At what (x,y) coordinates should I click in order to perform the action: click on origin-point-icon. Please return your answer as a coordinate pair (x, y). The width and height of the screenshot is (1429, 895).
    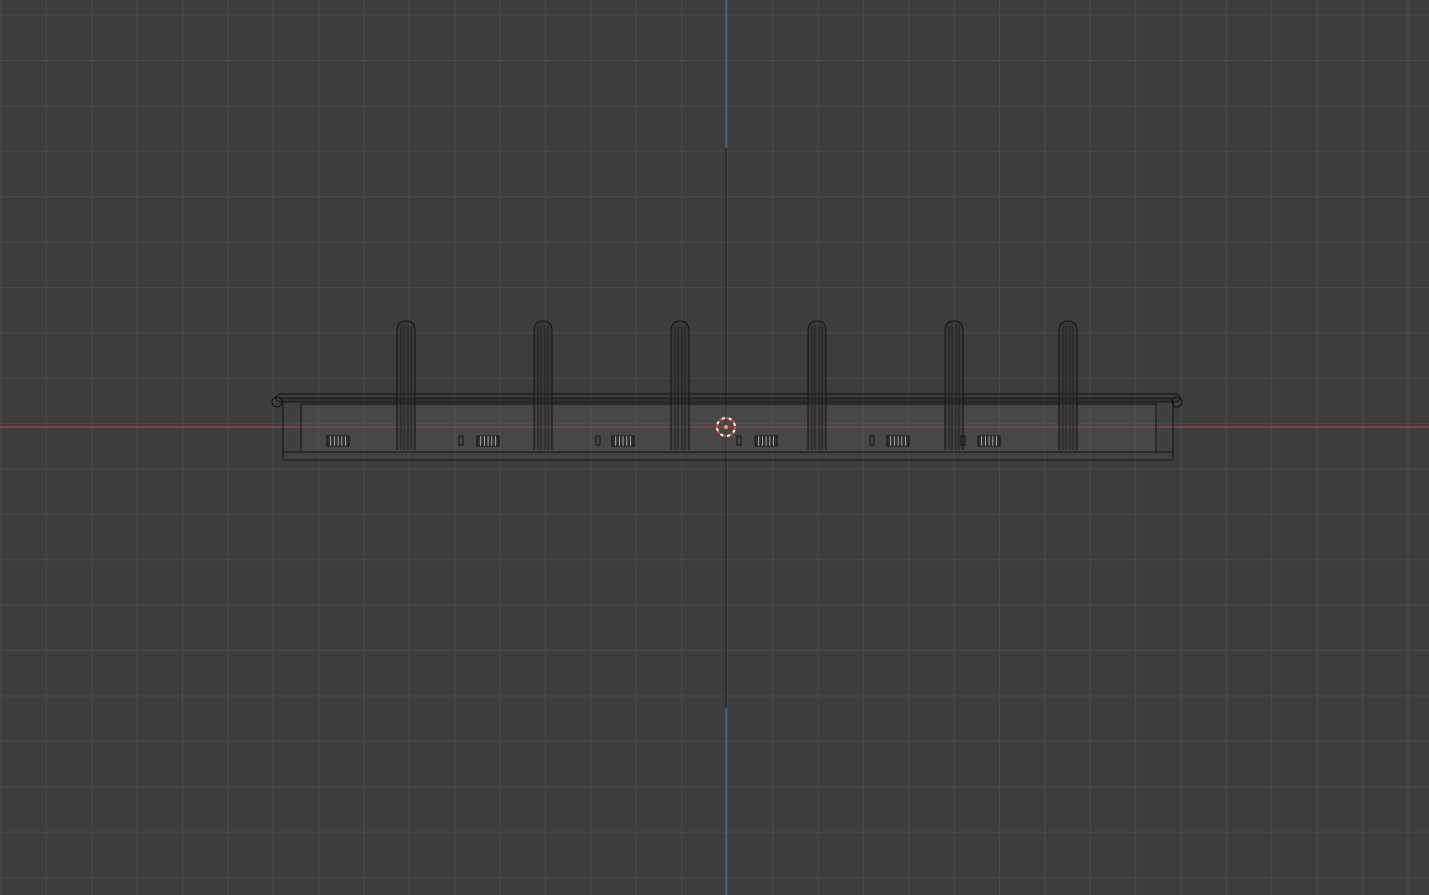
    Looking at the image, I should click on (726, 427).